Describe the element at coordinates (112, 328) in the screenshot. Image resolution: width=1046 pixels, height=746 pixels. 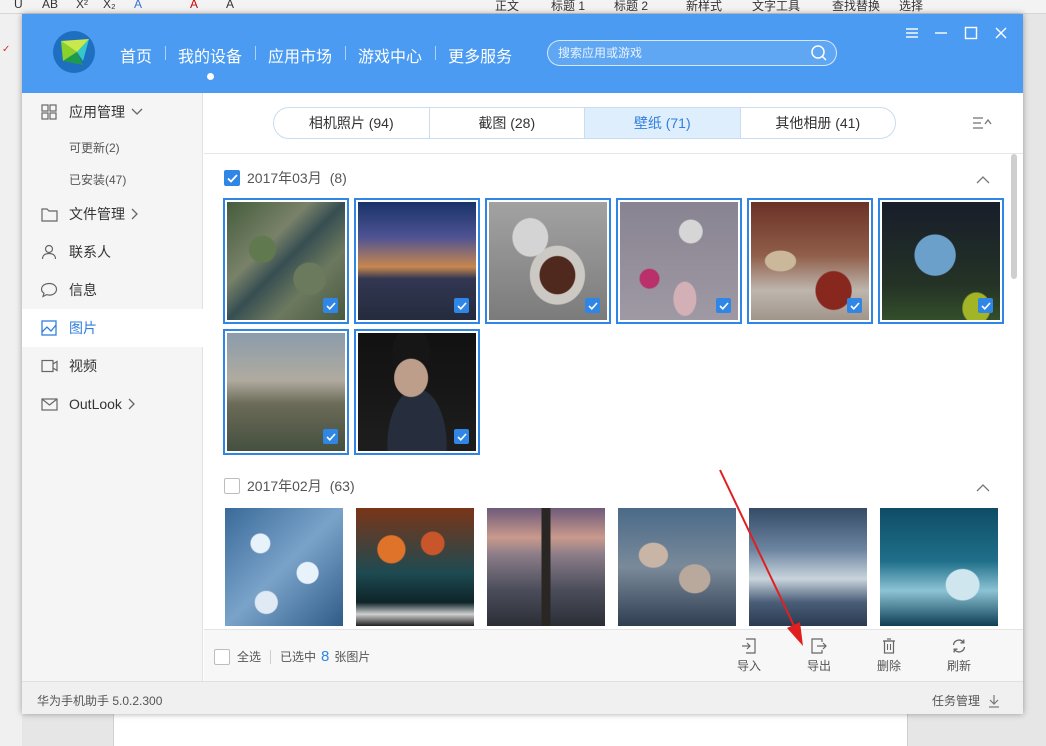
I see `sidebar-item-pictures: 图片` at that location.